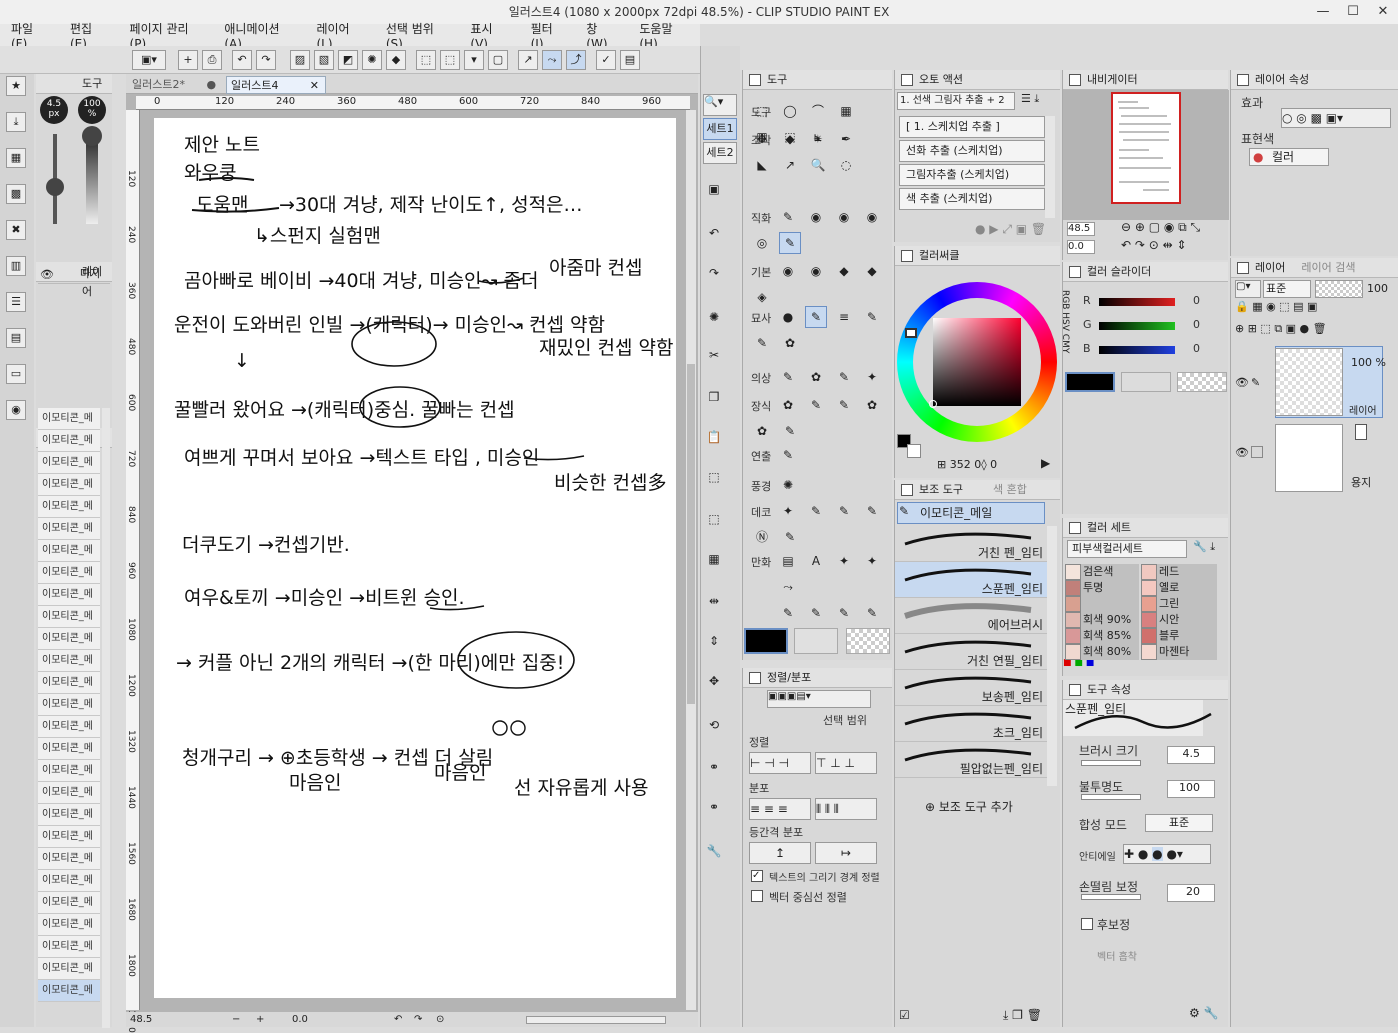 The width and height of the screenshot is (1398, 1033). I want to click on color-set-dropdown: 피부색컬러세트, so click(1127, 549).